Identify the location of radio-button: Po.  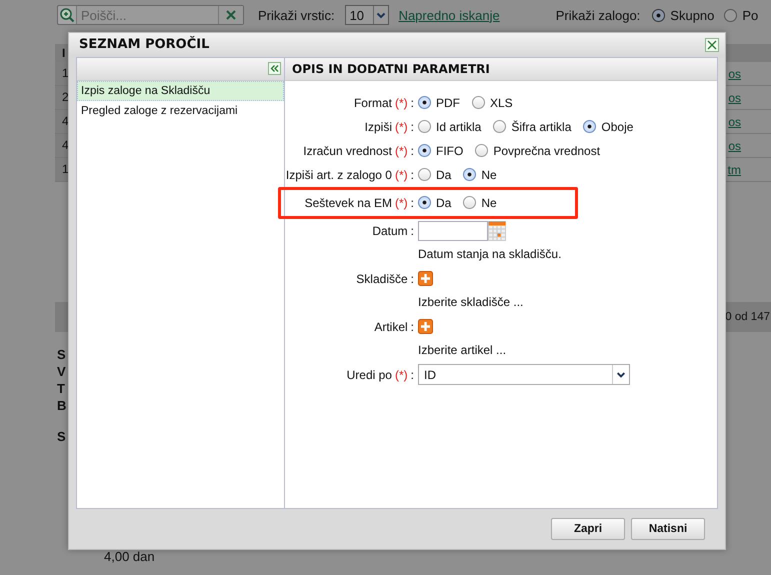
(741, 15).